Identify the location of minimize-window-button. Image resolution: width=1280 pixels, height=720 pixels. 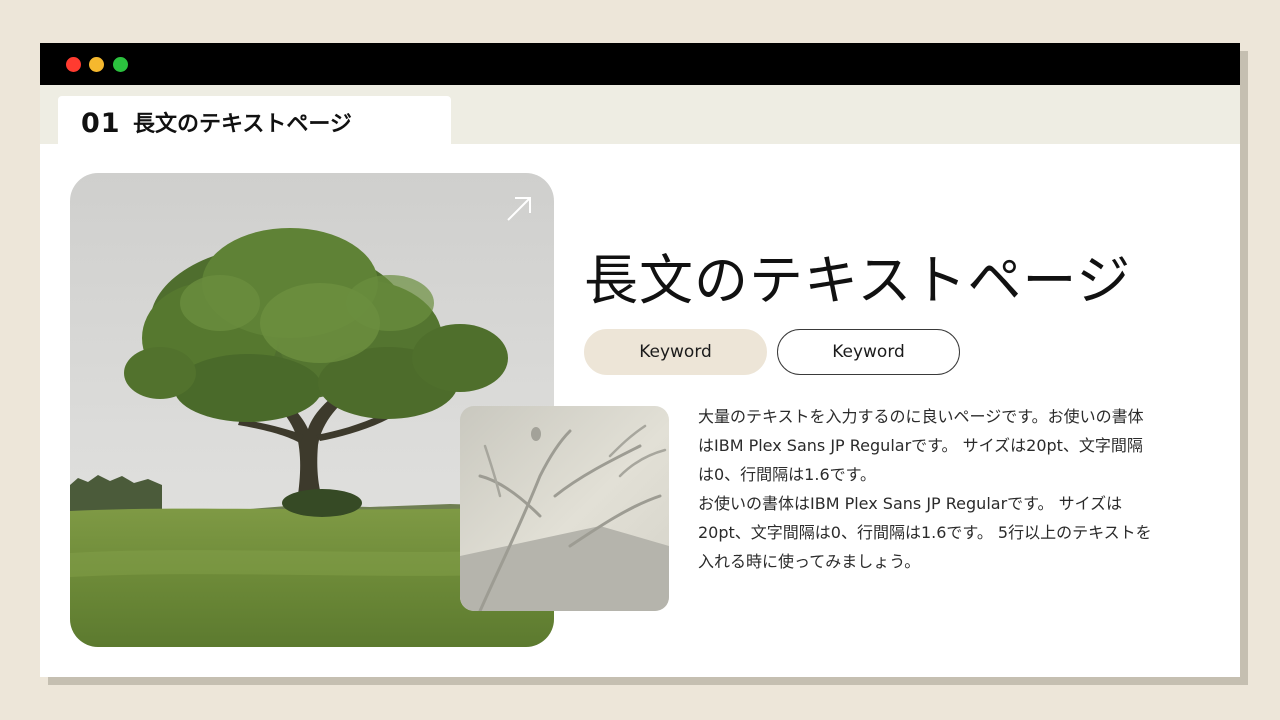
(96, 64).